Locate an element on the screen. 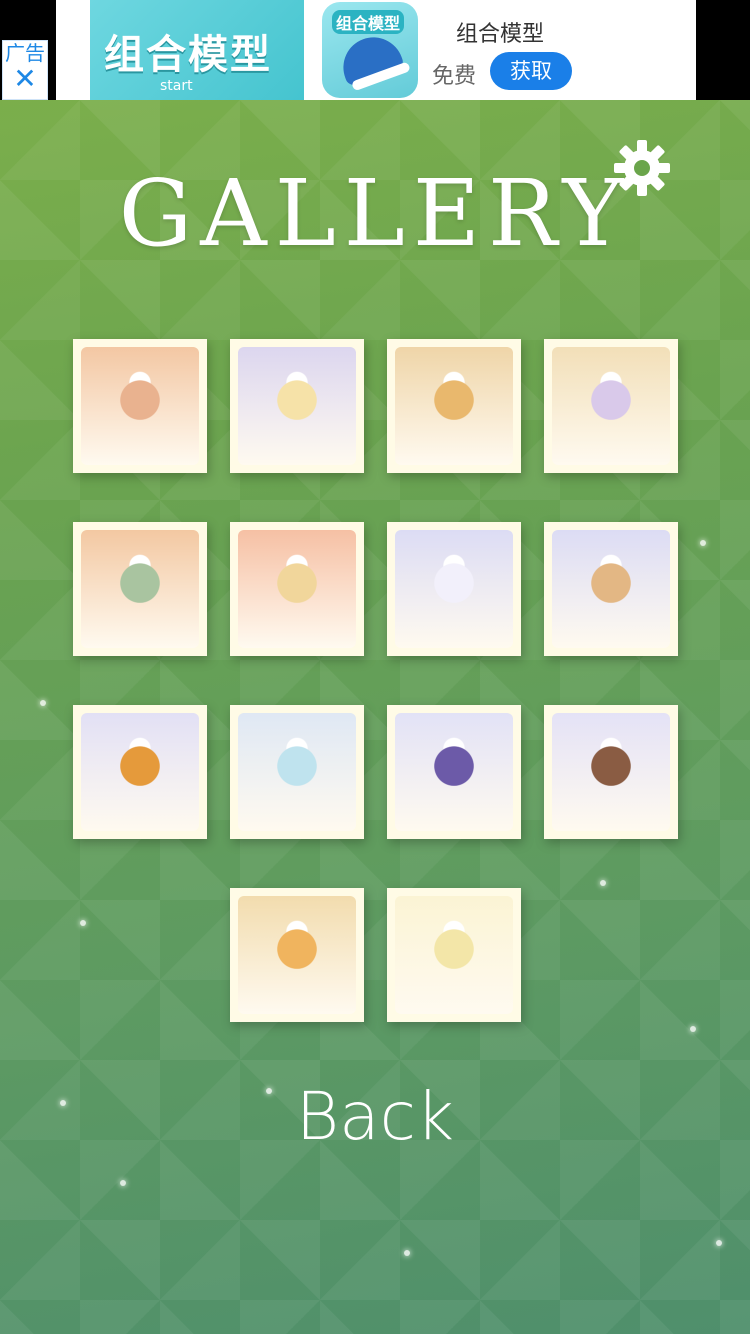  thumbnail-image-girl-with-cat is located at coordinates (454, 955).